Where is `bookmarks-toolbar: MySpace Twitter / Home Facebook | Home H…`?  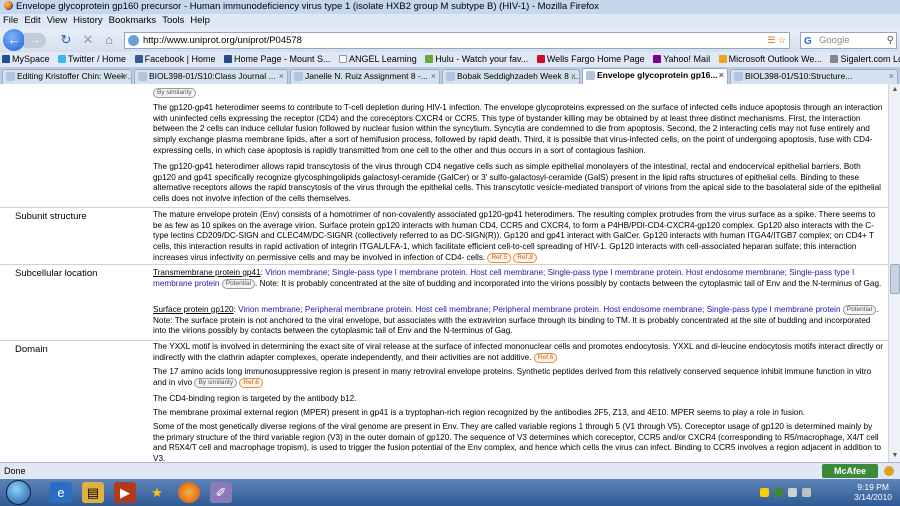
bookmarks-toolbar: MySpace Twitter / Home Facebook | Home H… is located at coordinates (450, 59).